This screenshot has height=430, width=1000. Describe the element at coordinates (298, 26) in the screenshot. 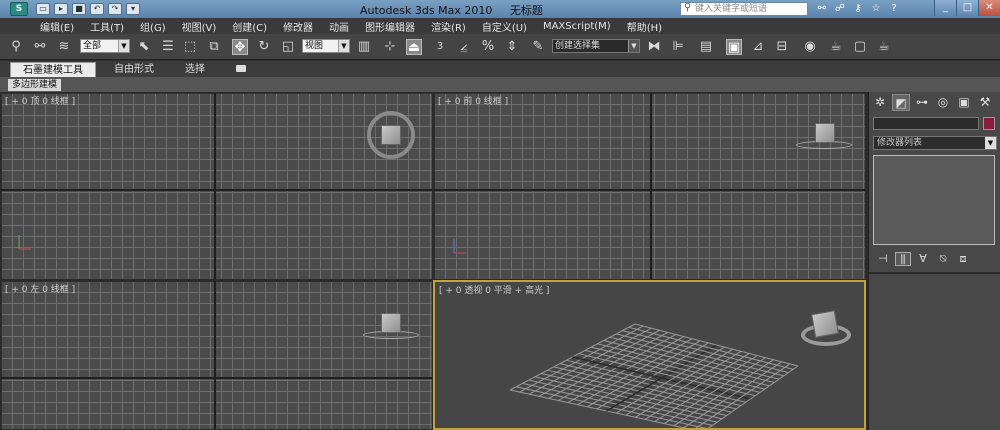

I see `menu-modifiers: 修改器` at that location.